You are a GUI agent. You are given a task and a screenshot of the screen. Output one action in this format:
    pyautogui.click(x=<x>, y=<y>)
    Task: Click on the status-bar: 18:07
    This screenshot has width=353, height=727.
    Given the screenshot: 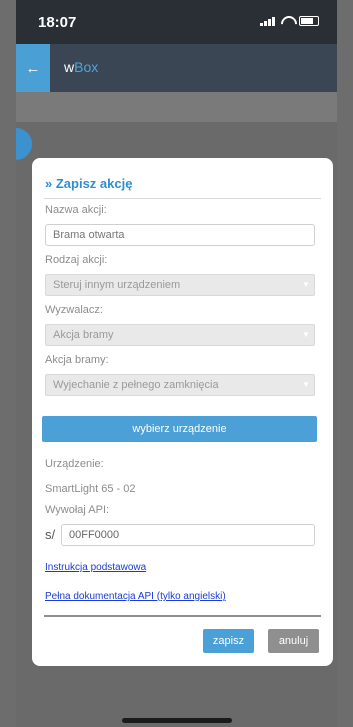 What is the action you would take?
    pyautogui.click(x=176, y=22)
    